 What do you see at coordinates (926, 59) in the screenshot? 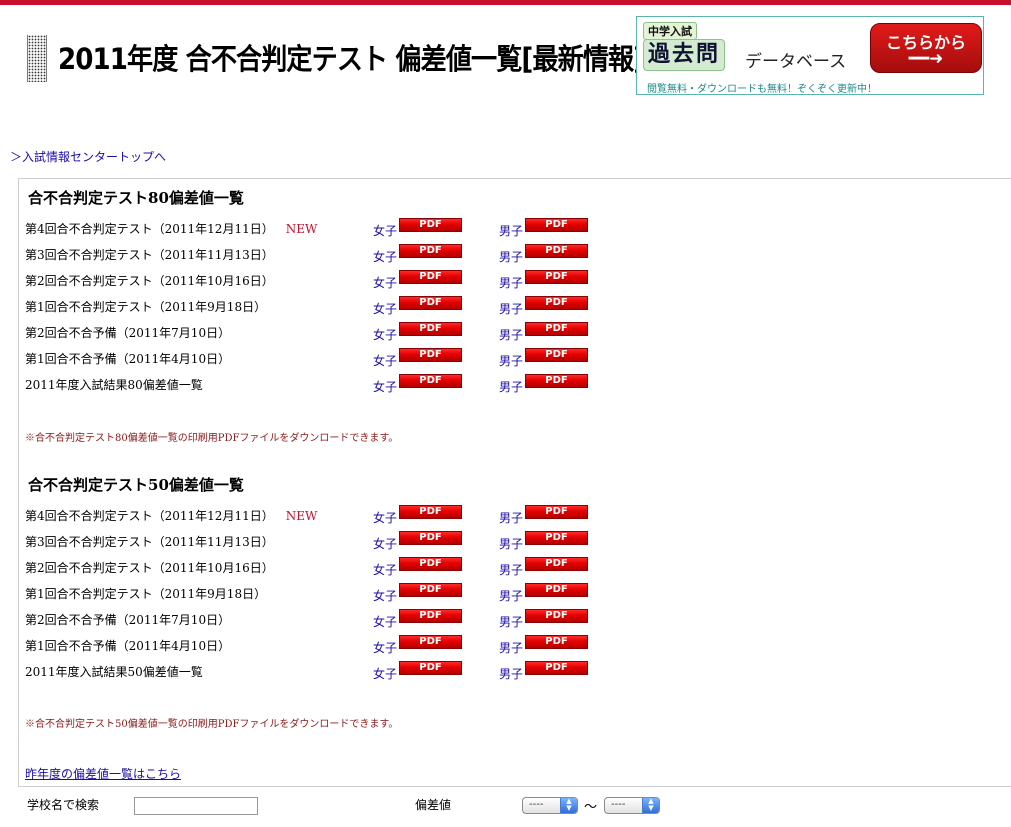
I see `arrow-right-icon: ━━➜` at bounding box center [926, 59].